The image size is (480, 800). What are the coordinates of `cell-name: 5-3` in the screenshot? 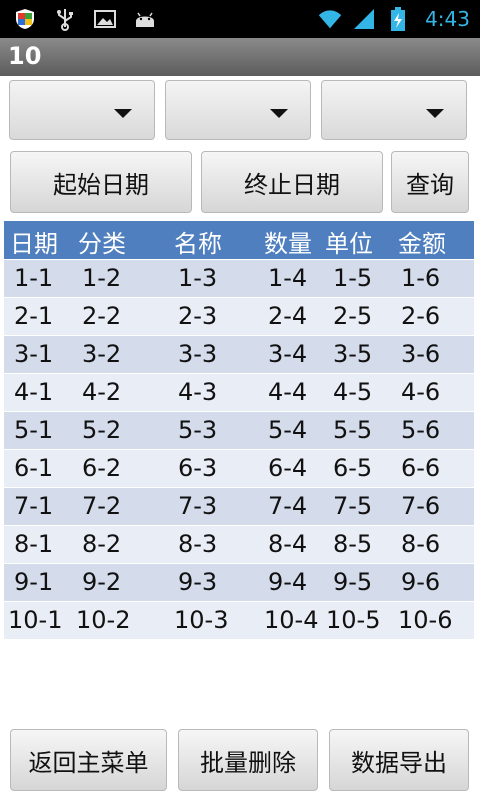 It's located at (198, 430).